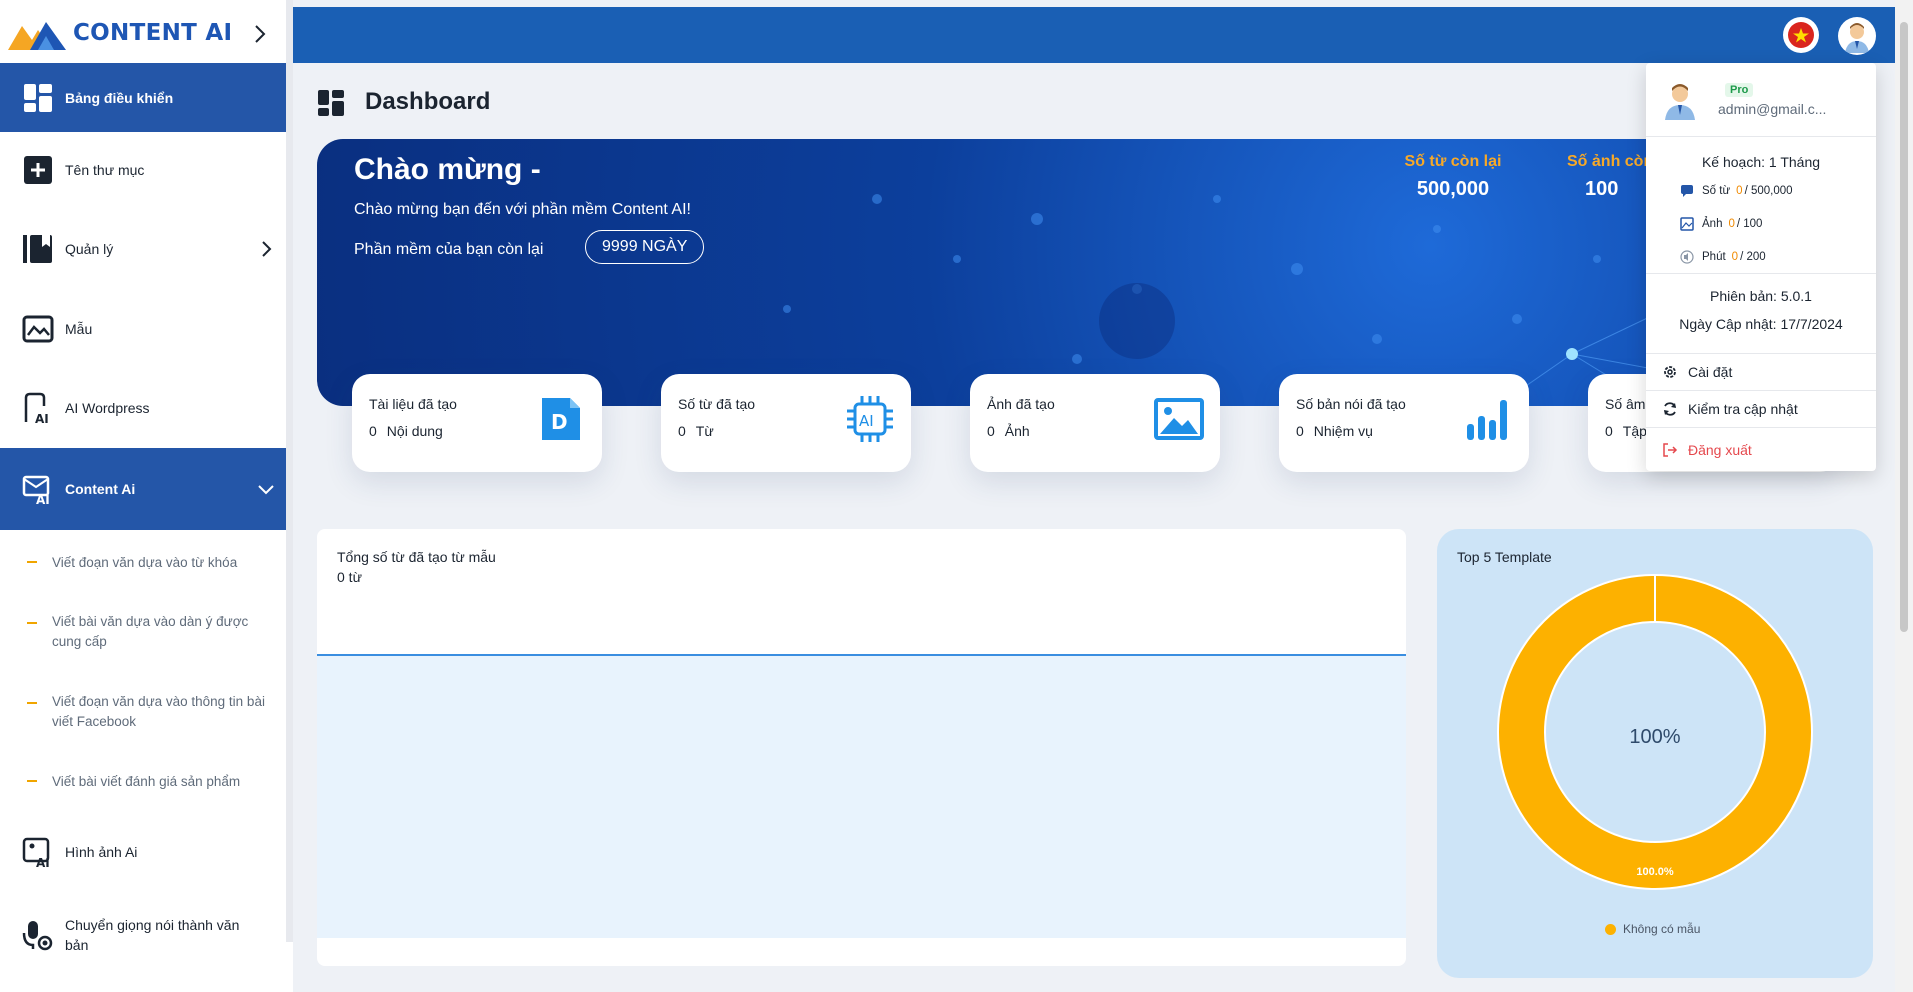 The image size is (1913, 992). I want to click on submenu-item: Viết đoạn văn dựa vào từ khóa, so click(146, 563).